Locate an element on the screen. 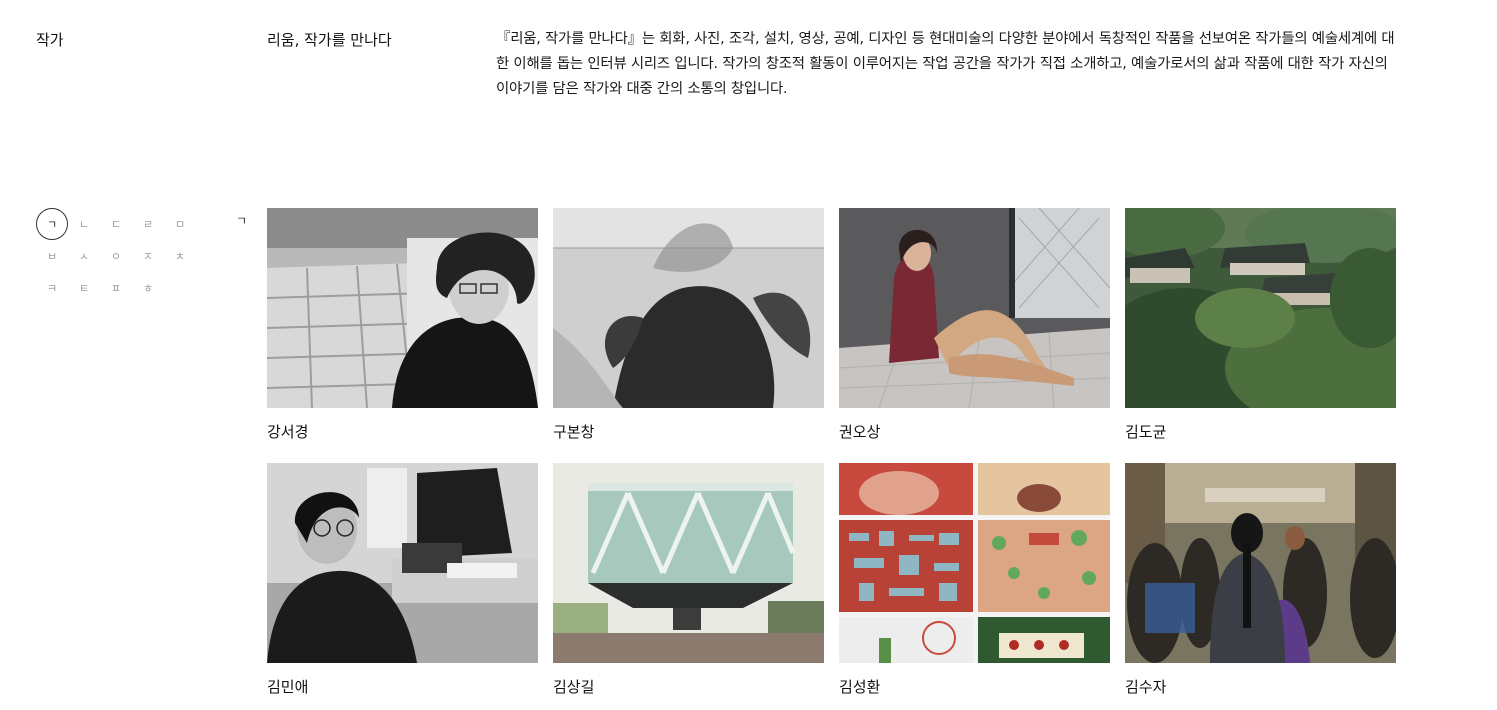 The image size is (1497, 710). index-consonant: ㅈ is located at coordinates (148, 256).